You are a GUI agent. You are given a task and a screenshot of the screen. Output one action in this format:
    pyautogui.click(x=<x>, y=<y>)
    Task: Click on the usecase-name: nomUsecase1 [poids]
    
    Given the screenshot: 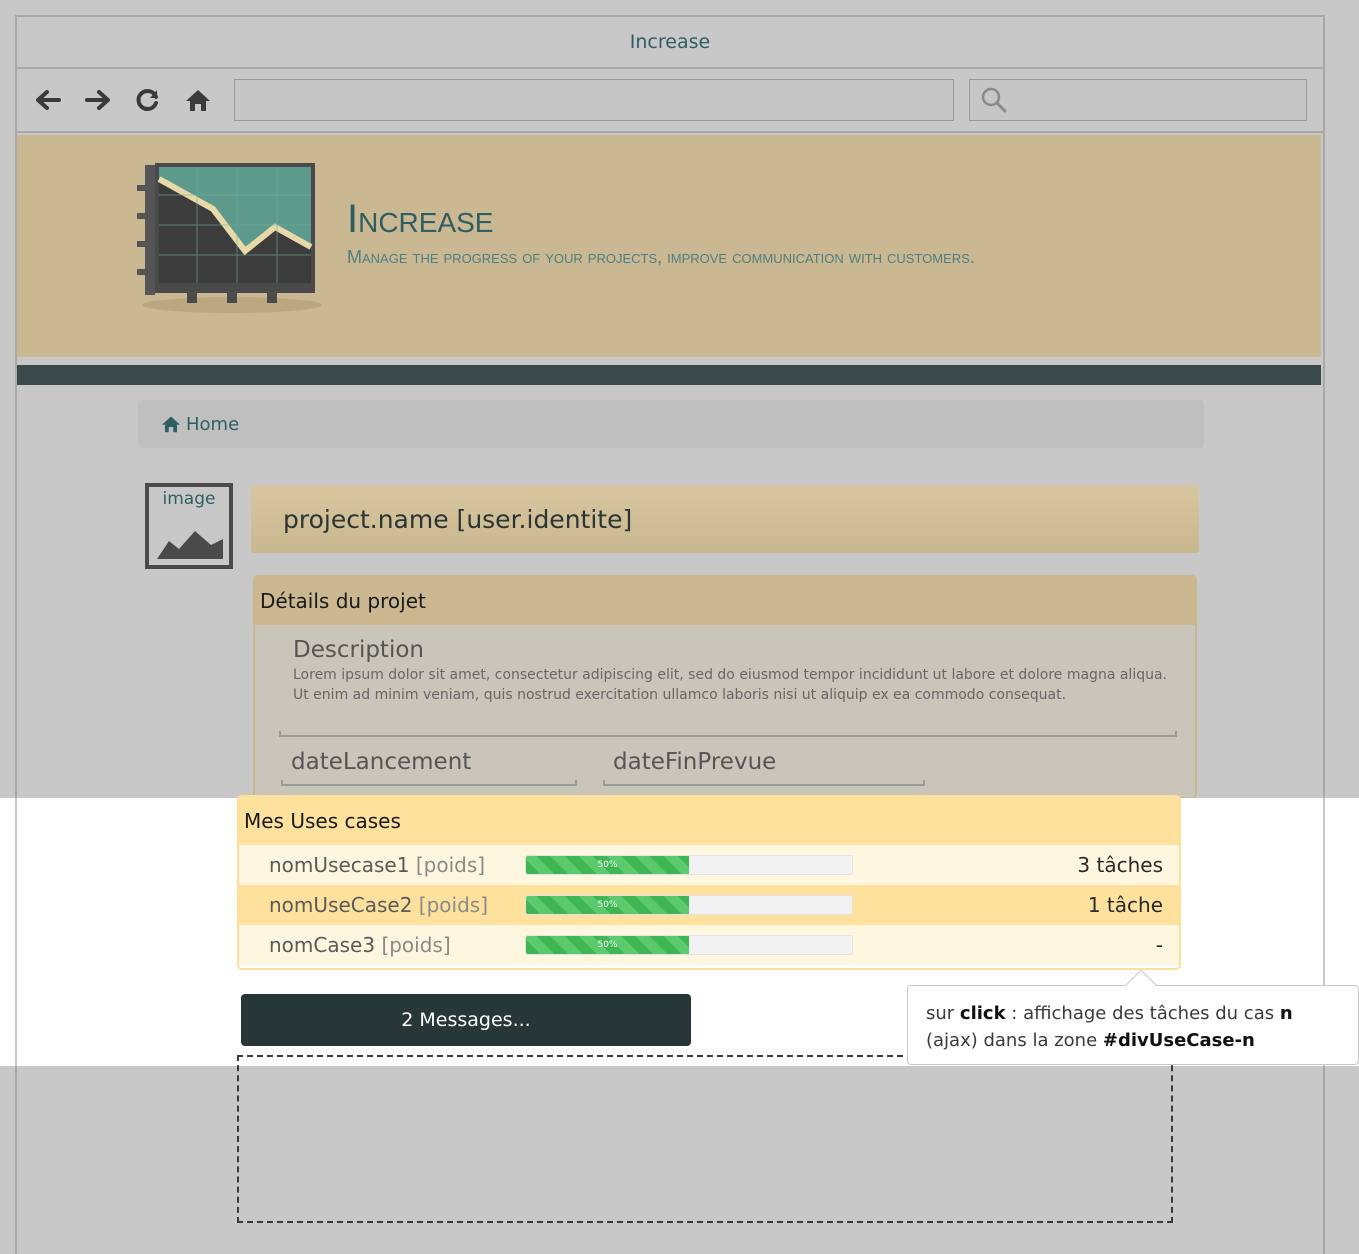 What is the action you would take?
    pyautogui.click(x=377, y=865)
    